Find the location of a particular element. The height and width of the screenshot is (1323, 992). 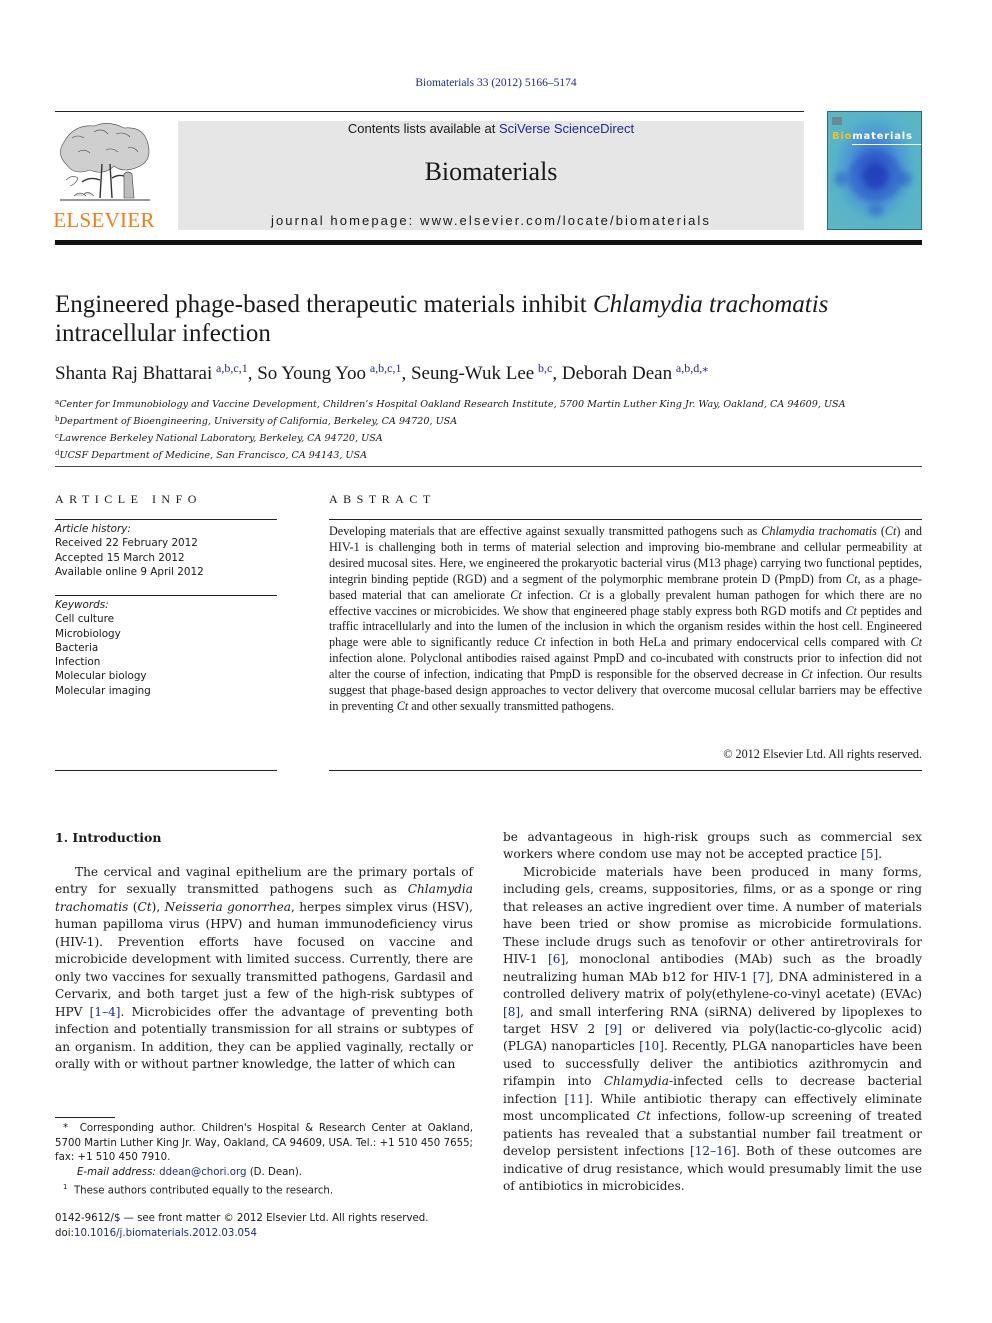

article-info-bottom-rule is located at coordinates (166, 770).